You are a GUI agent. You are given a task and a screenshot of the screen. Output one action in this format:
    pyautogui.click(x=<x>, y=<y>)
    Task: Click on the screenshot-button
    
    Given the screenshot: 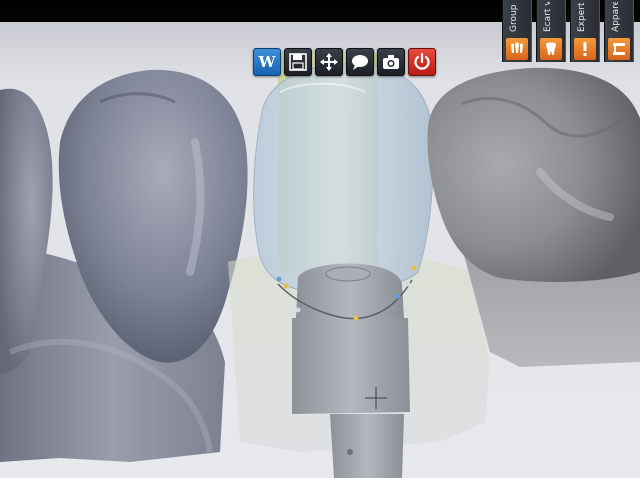 What is the action you would take?
    pyautogui.click(x=391, y=62)
    